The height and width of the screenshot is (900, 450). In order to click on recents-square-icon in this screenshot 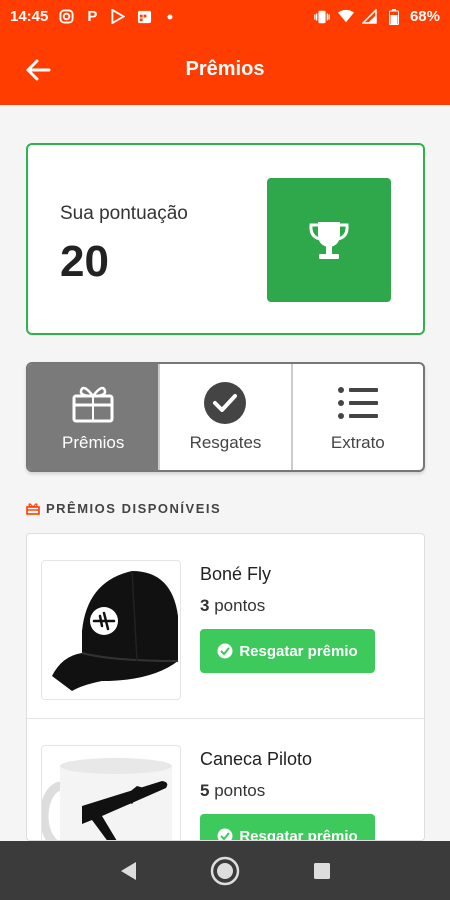, I will do `click(321, 870)`.